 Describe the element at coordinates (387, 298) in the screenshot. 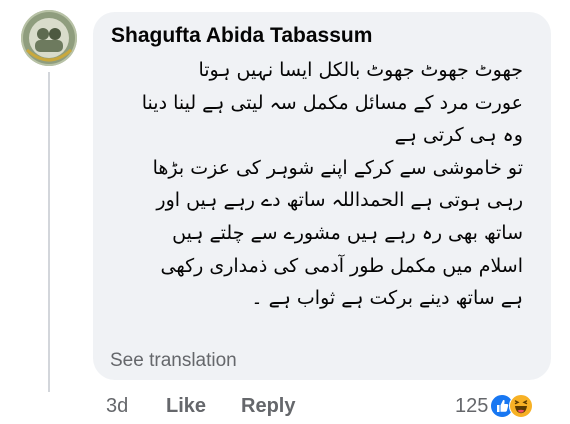

I see `comment-line: ہے ساتھ دینے برکت ہے ثواب ہے ۔` at that location.